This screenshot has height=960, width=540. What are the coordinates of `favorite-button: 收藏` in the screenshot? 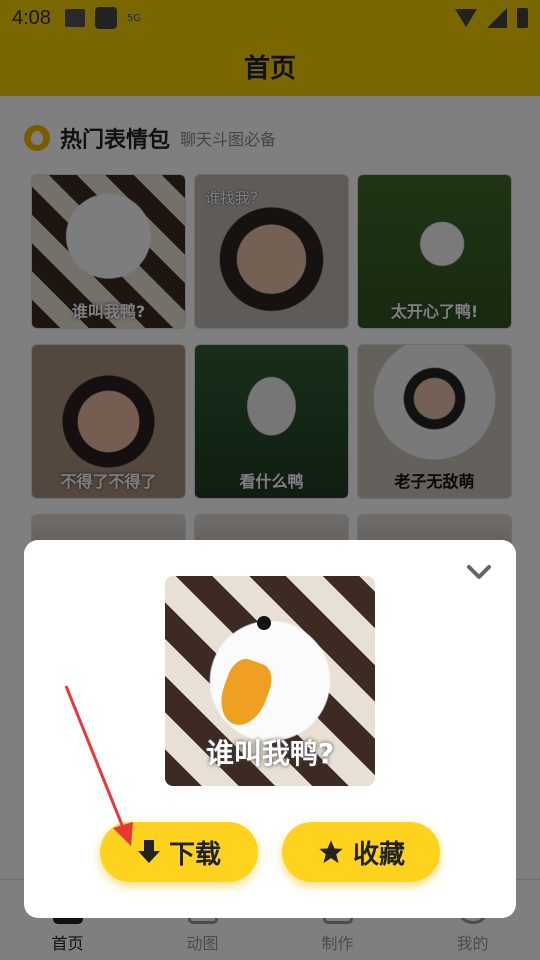 It's located at (361, 852).